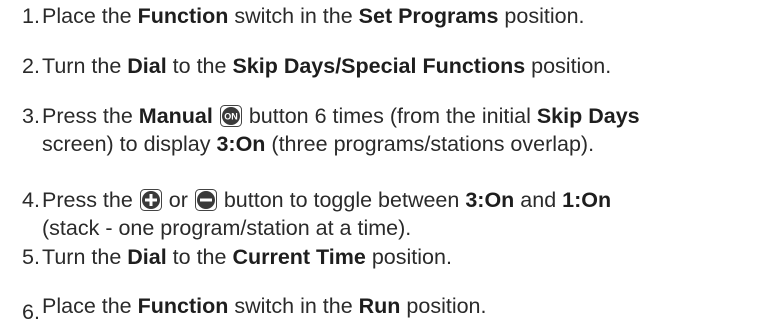  What do you see at coordinates (227, 228) in the screenshot?
I see `step-text-continued: (stack - one program/station at a time).` at bounding box center [227, 228].